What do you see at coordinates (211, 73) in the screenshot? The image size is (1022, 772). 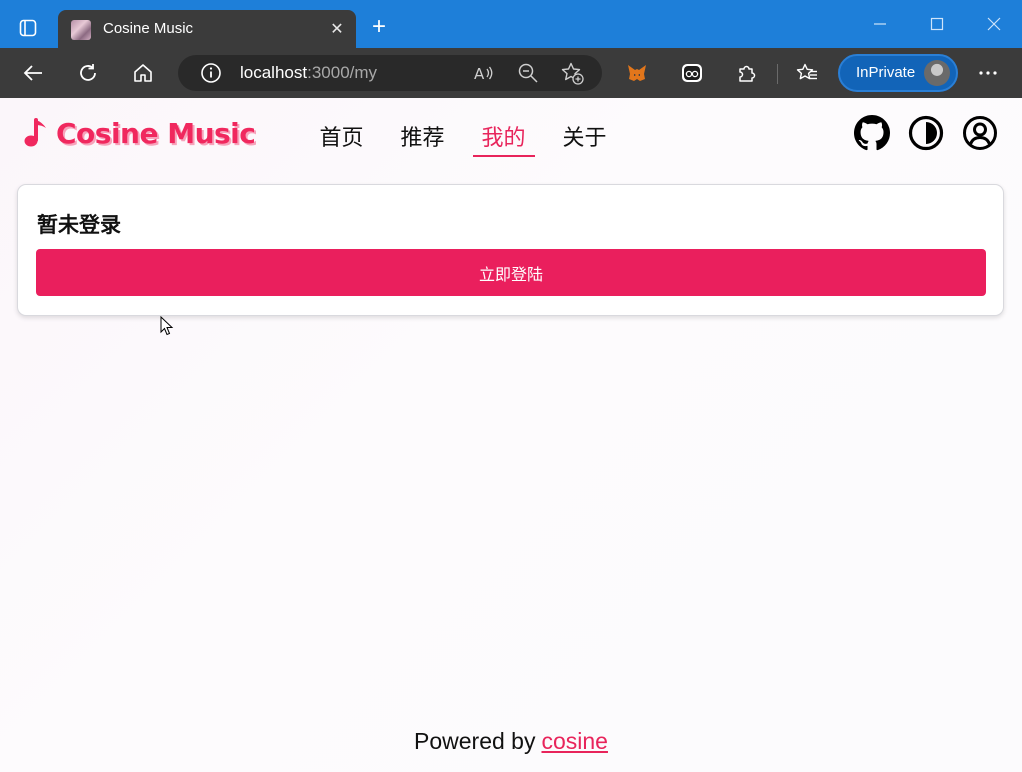 I see `info-icon` at bounding box center [211, 73].